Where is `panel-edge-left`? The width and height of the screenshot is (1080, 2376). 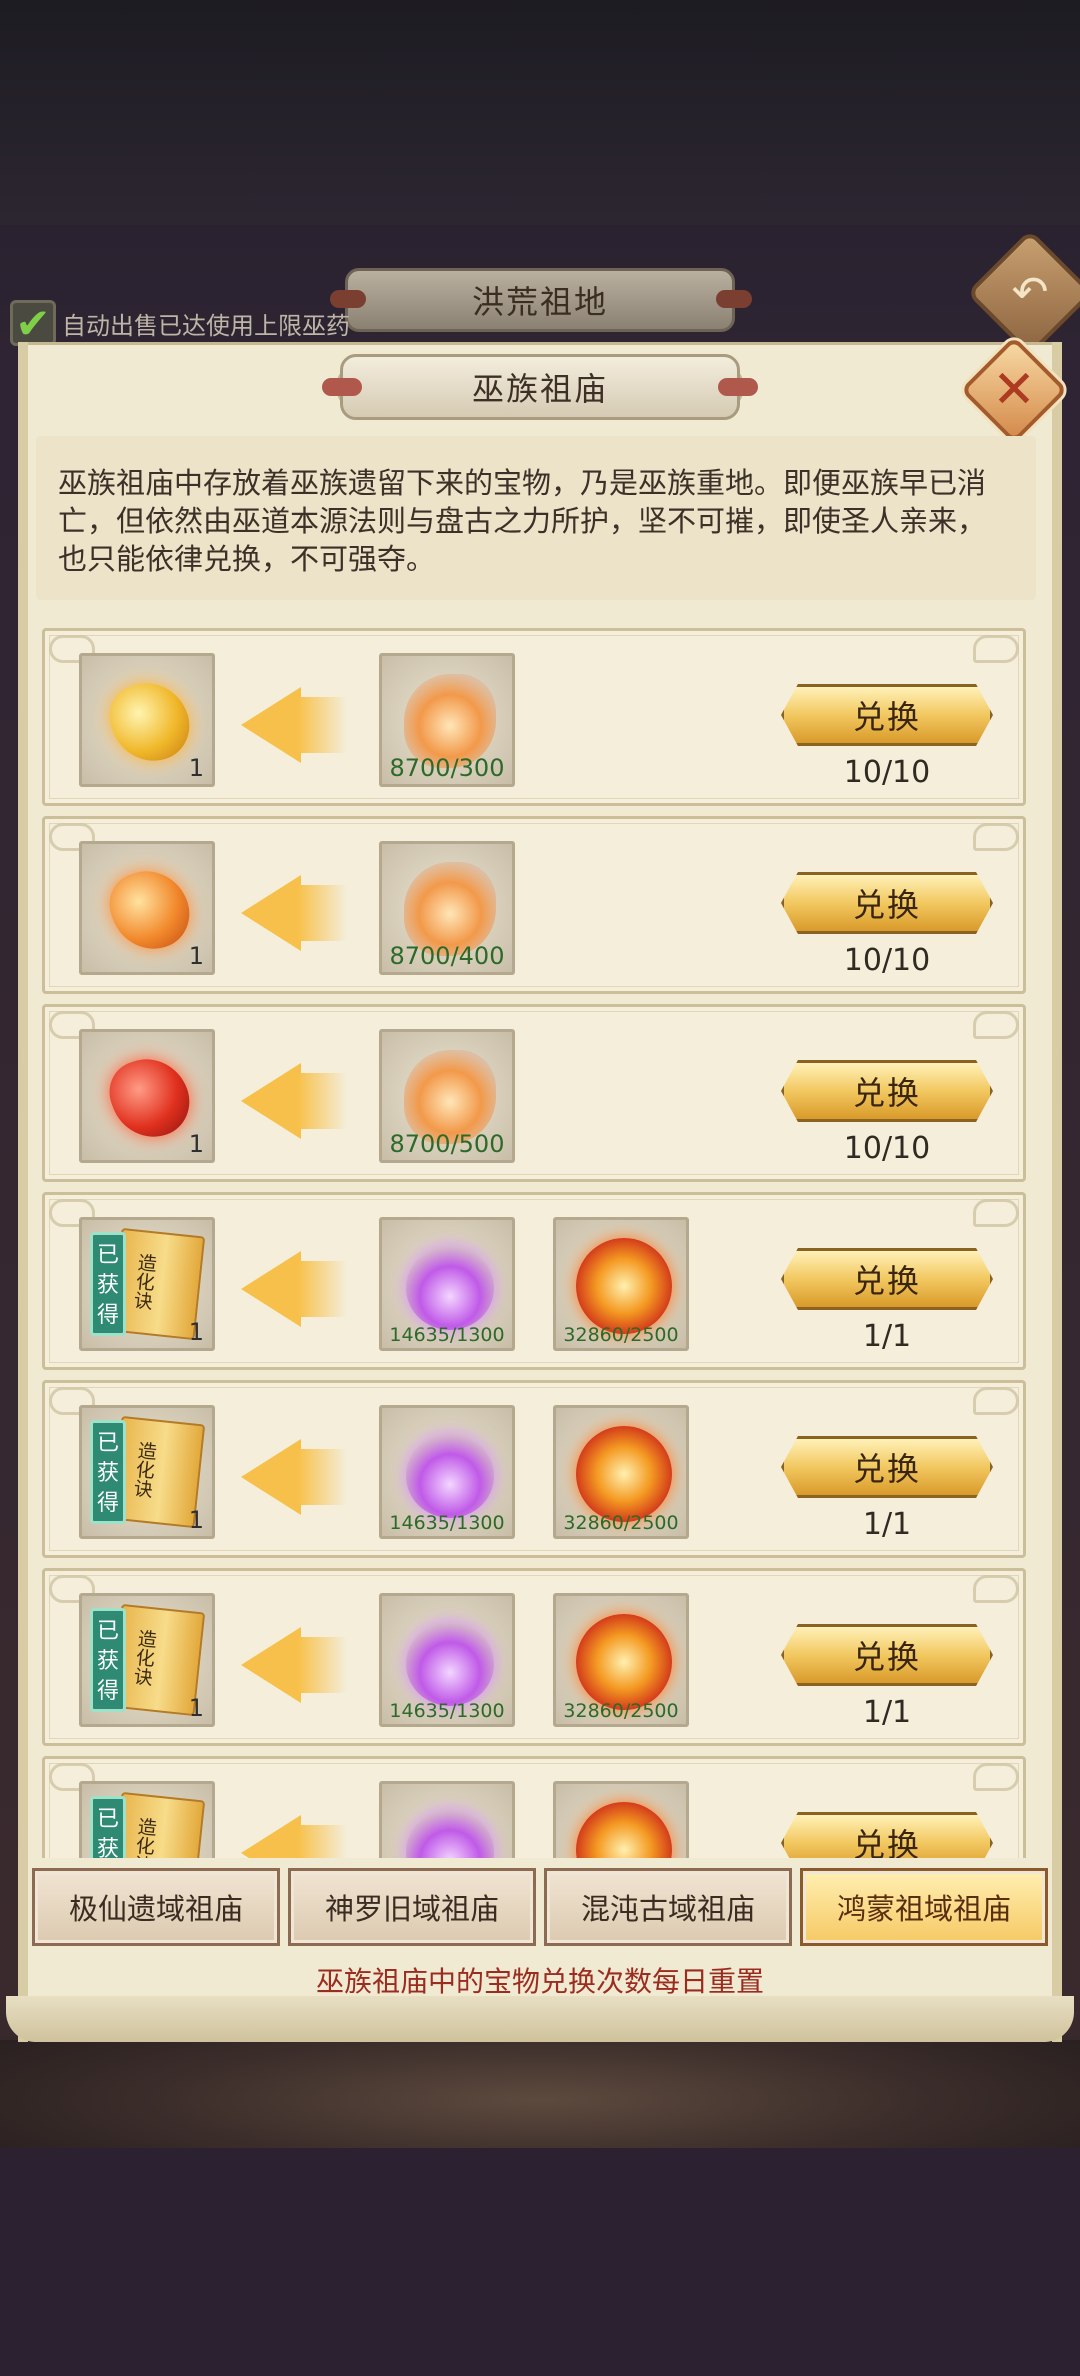
panel-edge-left is located at coordinates (23, 1192).